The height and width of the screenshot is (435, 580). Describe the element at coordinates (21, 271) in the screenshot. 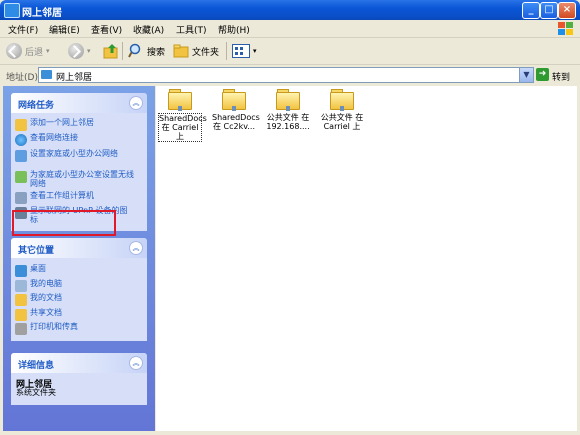

I see `desktop-icon` at that location.